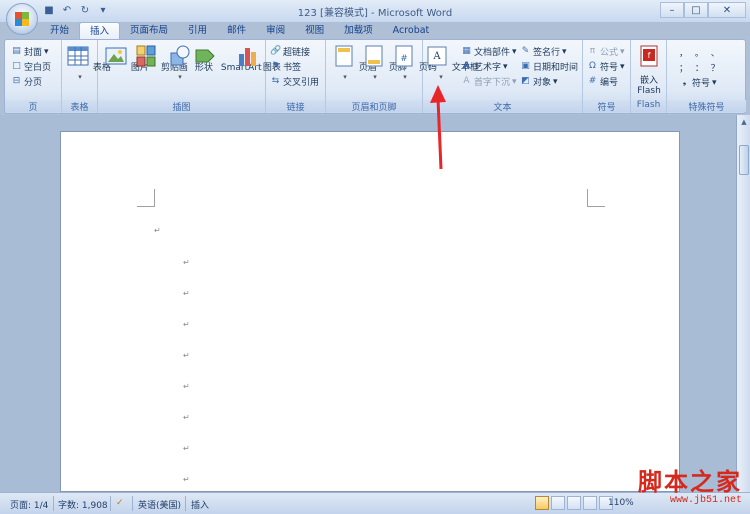  What do you see at coordinates (672, 10) in the screenshot?
I see `minimize-button: –` at bounding box center [672, 10].